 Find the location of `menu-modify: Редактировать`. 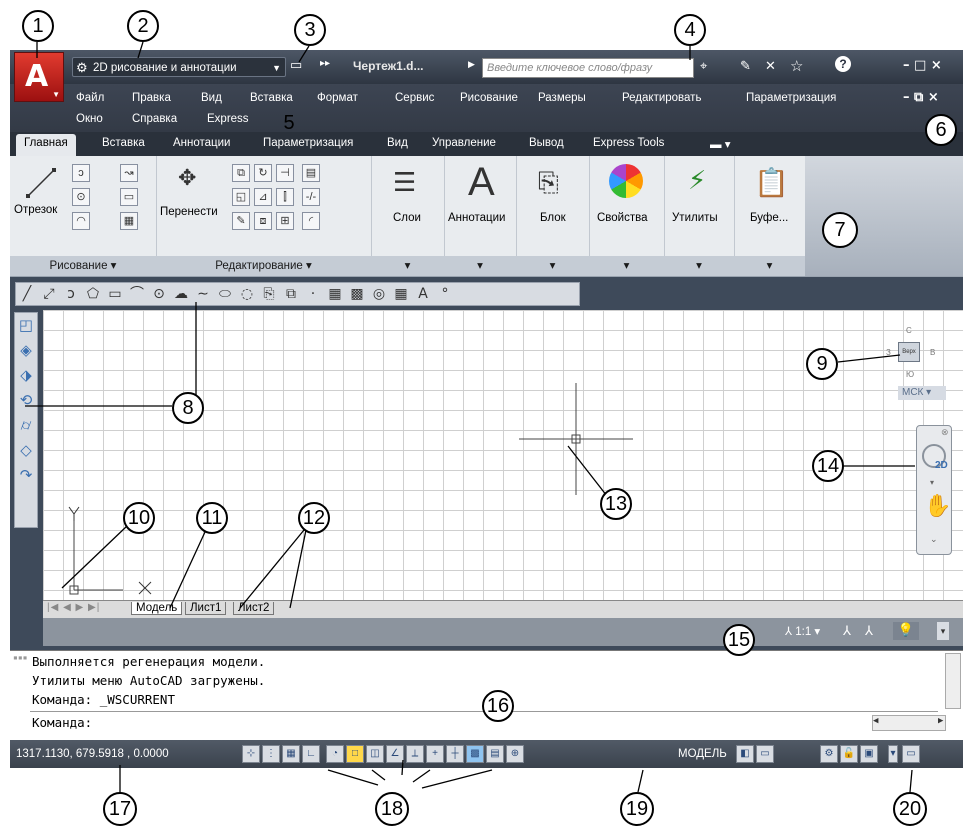

menu-modify: Редактировать is located at coordinates (661, 98).